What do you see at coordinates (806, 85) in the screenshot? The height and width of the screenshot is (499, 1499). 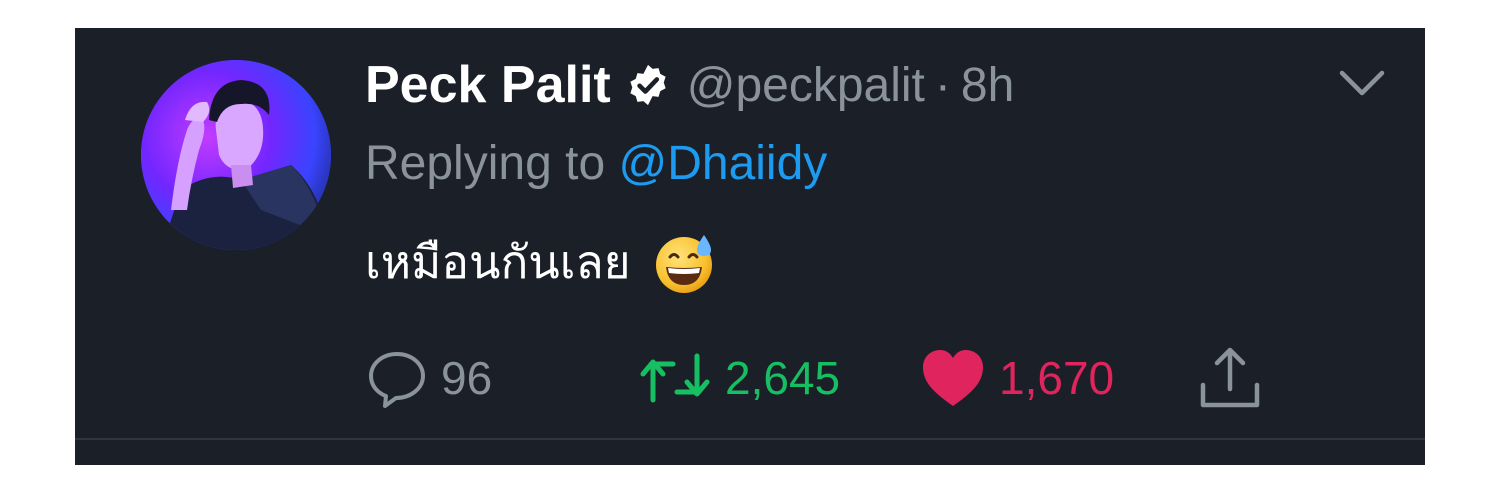 I see `author-handle: @peckpalit` at bounding box center [806, 85].